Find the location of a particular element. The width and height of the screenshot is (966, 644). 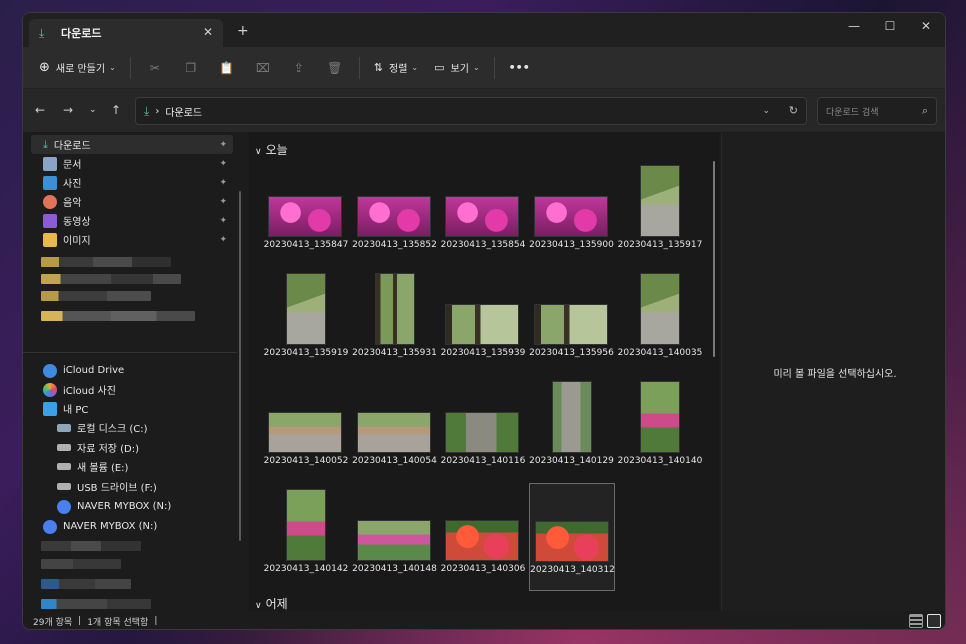

file-thumbnail: 20230413_140312 is located at coordinates (571, 537).